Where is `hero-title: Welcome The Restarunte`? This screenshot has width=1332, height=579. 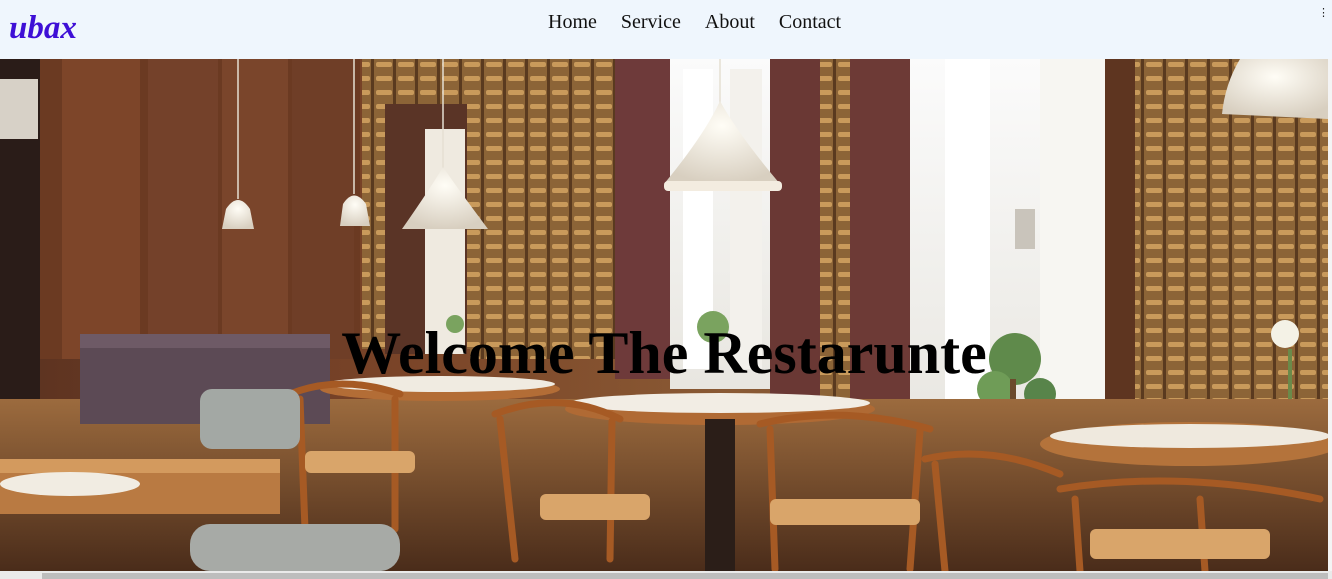
hero-title: Welcome The Restarunte is located at coordinates (664, 353).